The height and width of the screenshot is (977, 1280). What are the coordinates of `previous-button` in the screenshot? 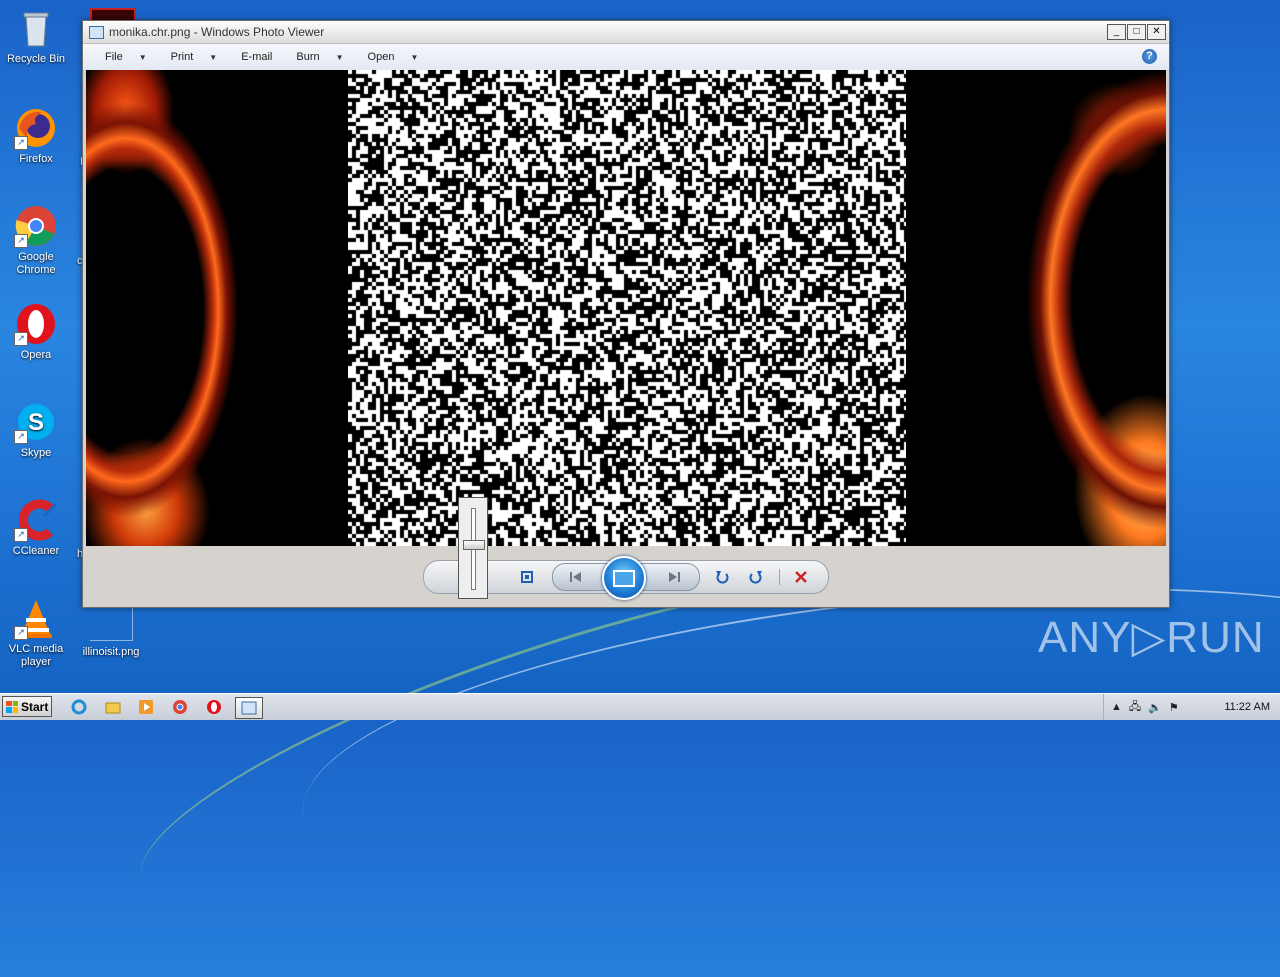 It's located at (576, 577).